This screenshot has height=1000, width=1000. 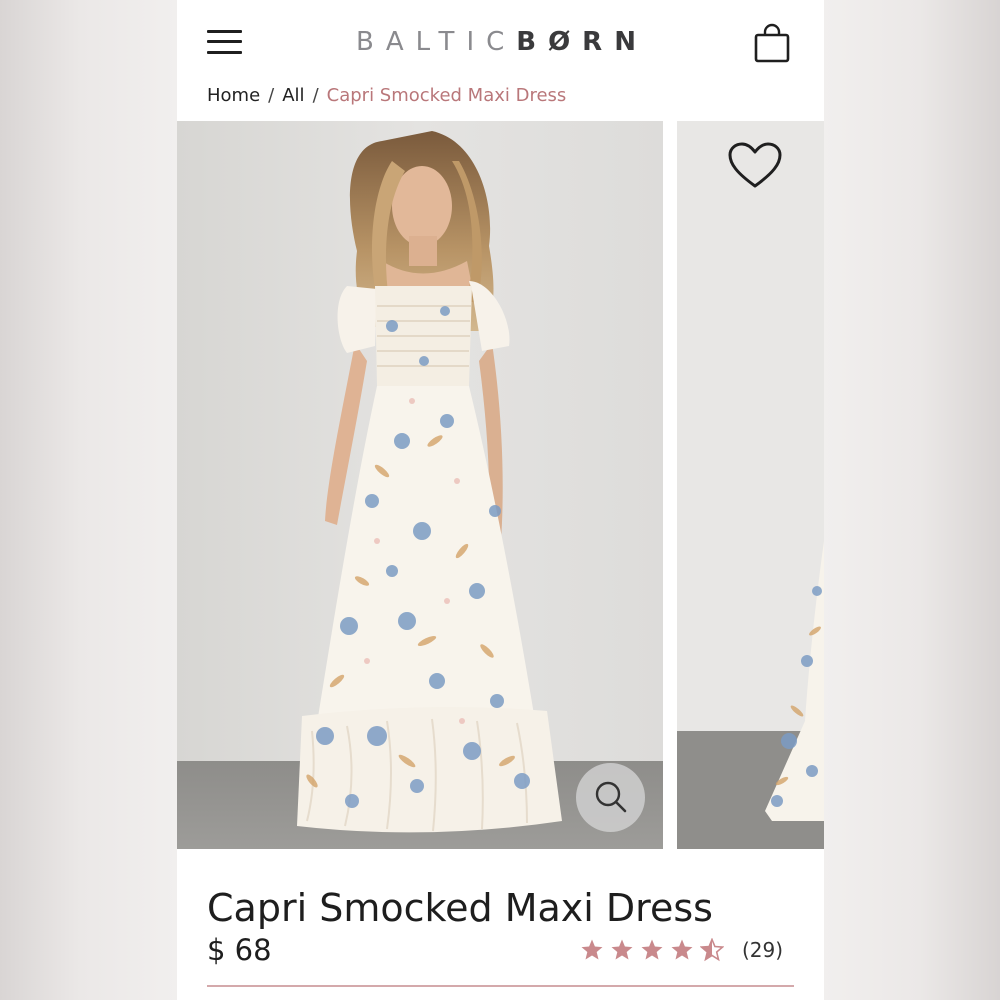 I want to click on zoom-button, so click(x=610, y=797).